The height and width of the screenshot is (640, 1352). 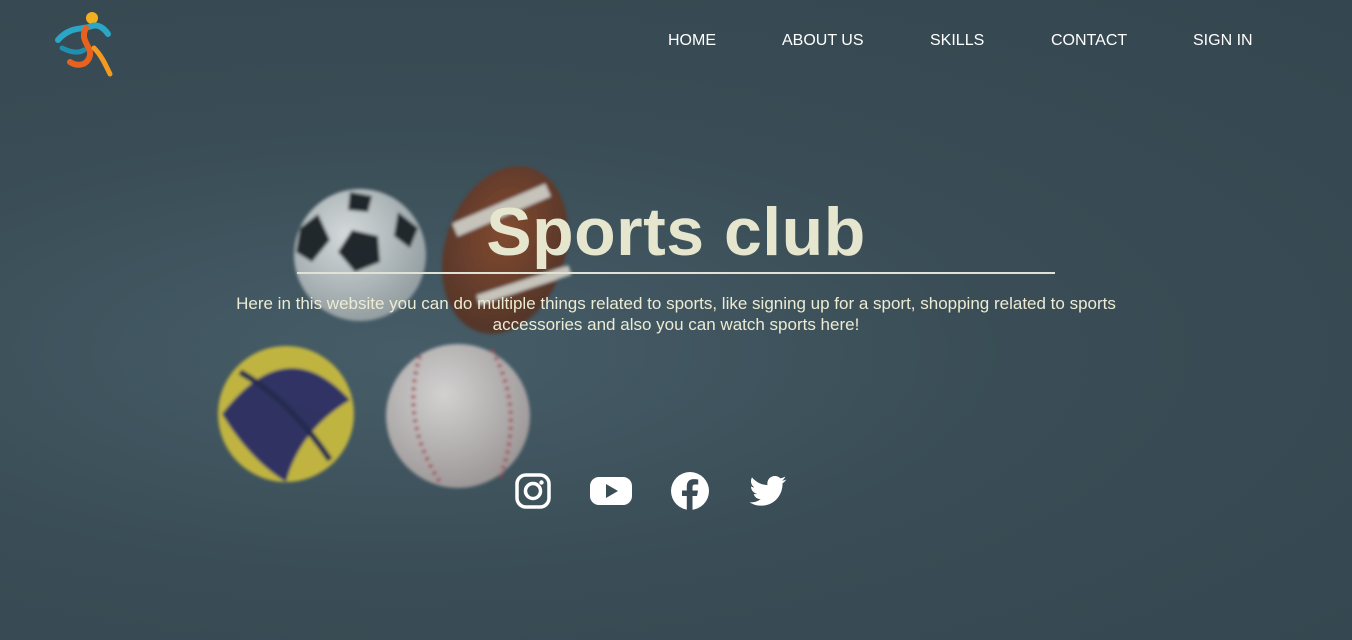 I want to click on main-nav: HOME ABOUT US SKILLS CONTACT SIGN IN, so click(x=676, y=41).